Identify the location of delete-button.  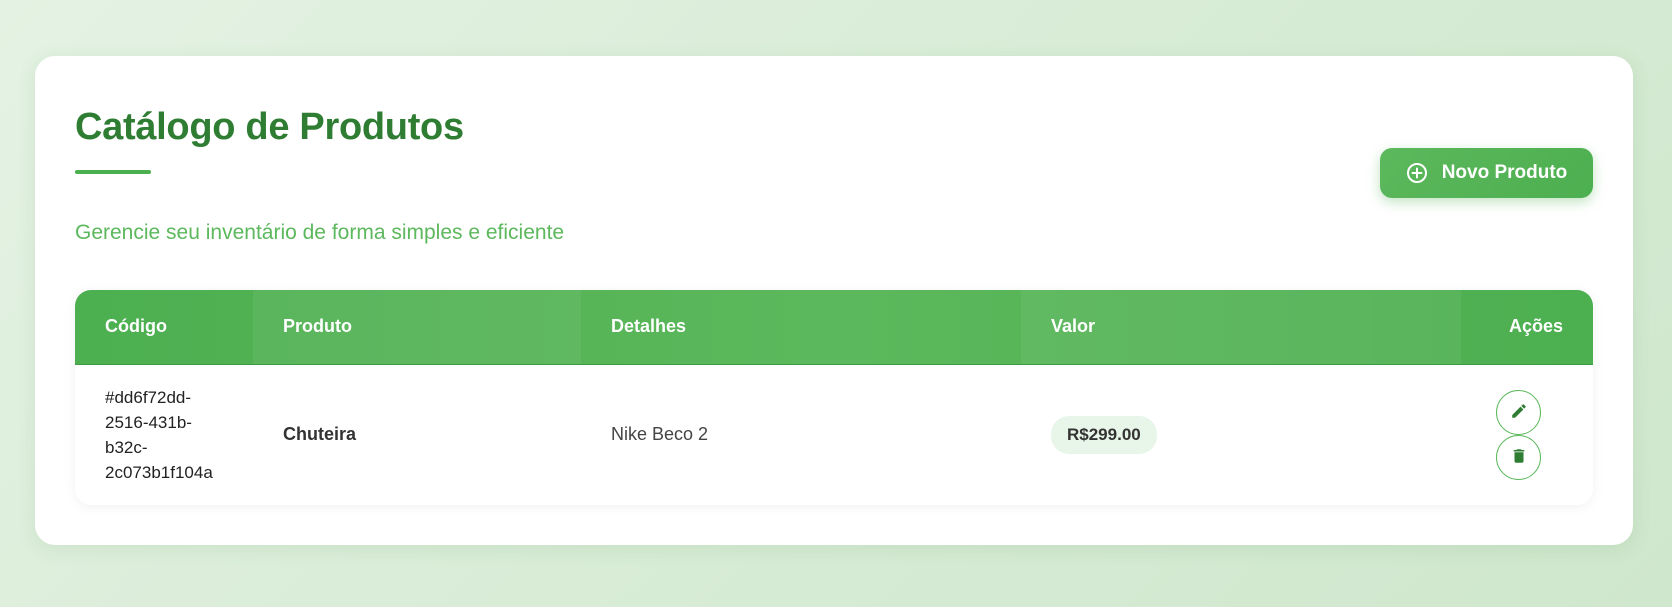
(1518, 457).